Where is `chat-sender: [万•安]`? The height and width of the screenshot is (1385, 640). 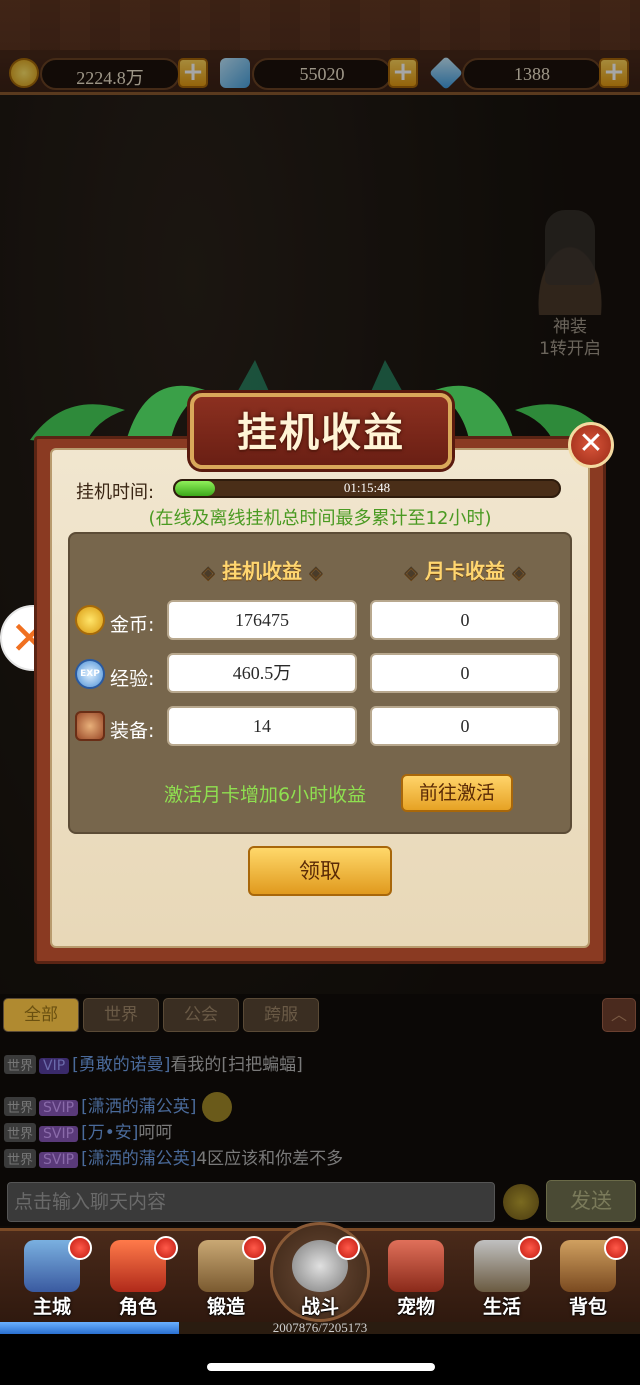 chat-sender: [万•安] is located at coordinates (110, 1133).